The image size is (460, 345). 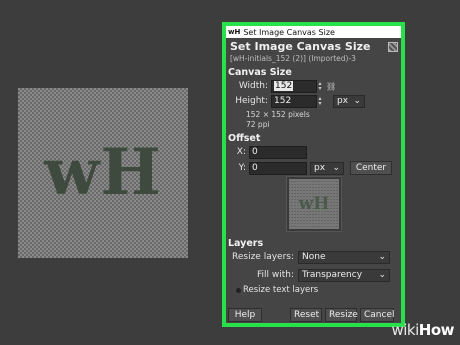 What do you see at coordinates (393, 47) in the screenshot?
I see `image-thumbnail-icon` at bounding box center [393, 47].